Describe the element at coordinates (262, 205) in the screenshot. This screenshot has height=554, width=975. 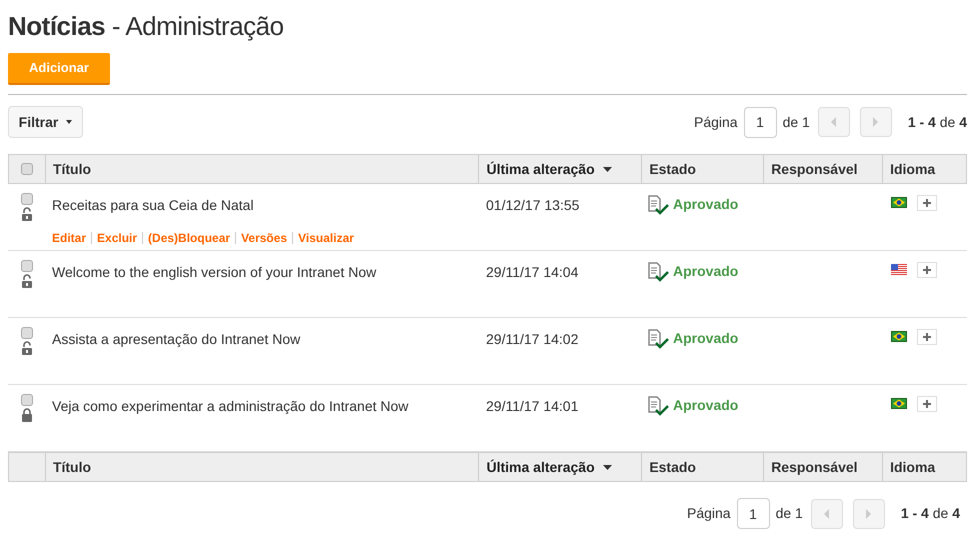
I see `title-cell: Receitas para sua Ceia de Natal` at that location.